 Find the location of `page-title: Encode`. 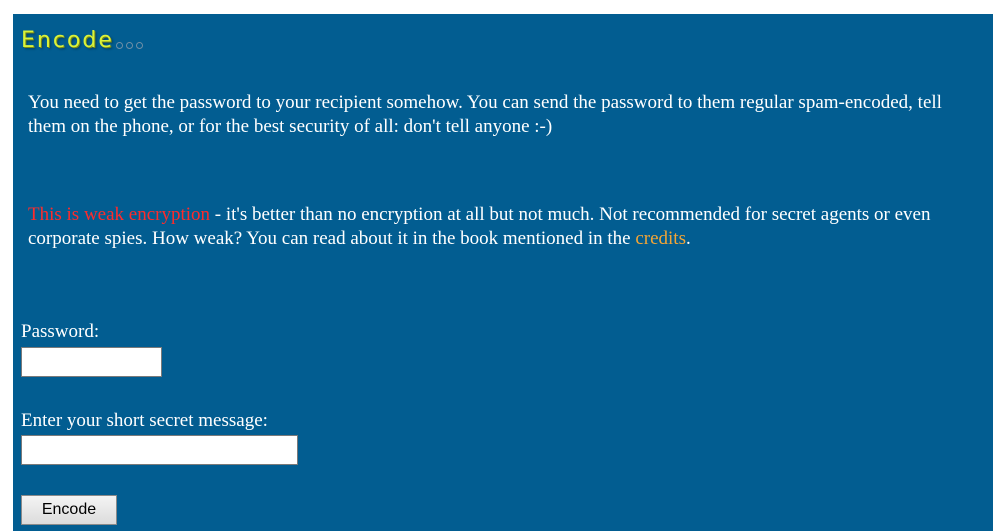

page-title: Encode is located at coordinates (67, 40).